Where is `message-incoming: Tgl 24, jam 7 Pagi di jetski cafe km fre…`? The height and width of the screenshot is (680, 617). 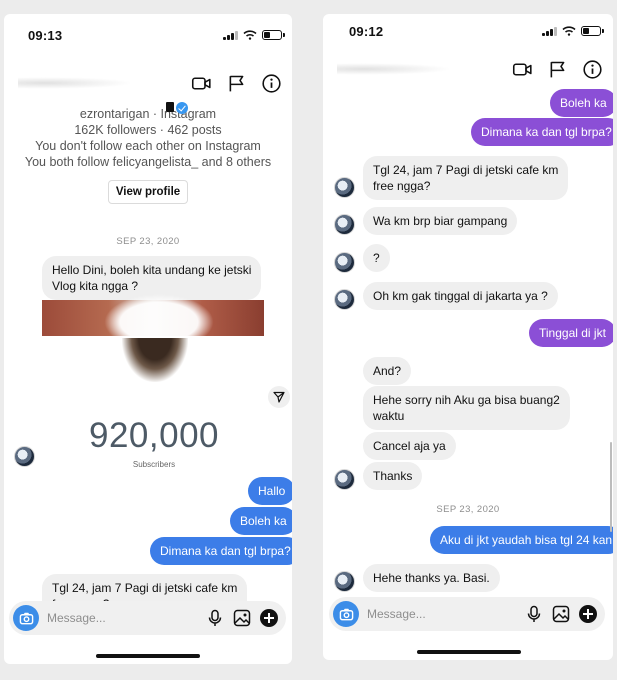 message-incoming: Tgl 24, jam 7 Pagi di jetski cafe km fre… is located at coordinates (466, 178).